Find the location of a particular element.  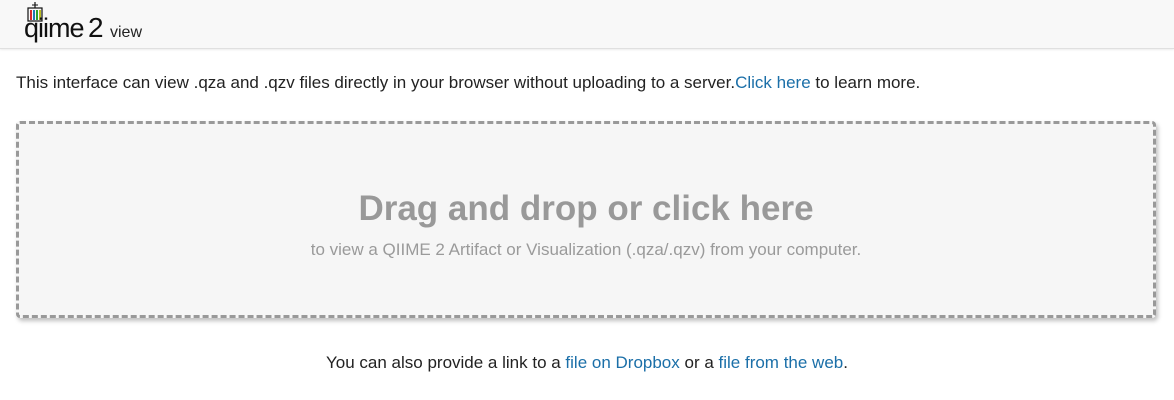

brand-logo-link: qiime 2 view is located at coordinates (92, 24).